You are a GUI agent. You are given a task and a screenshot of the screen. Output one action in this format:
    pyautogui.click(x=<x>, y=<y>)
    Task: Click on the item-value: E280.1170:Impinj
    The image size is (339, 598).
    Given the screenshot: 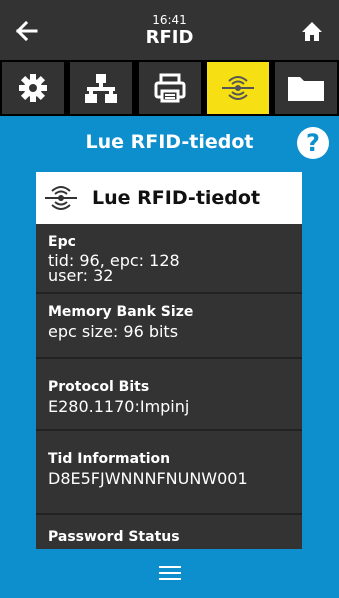 What is the action you would take?
    pyautogui.click(x=119, y=406)
    